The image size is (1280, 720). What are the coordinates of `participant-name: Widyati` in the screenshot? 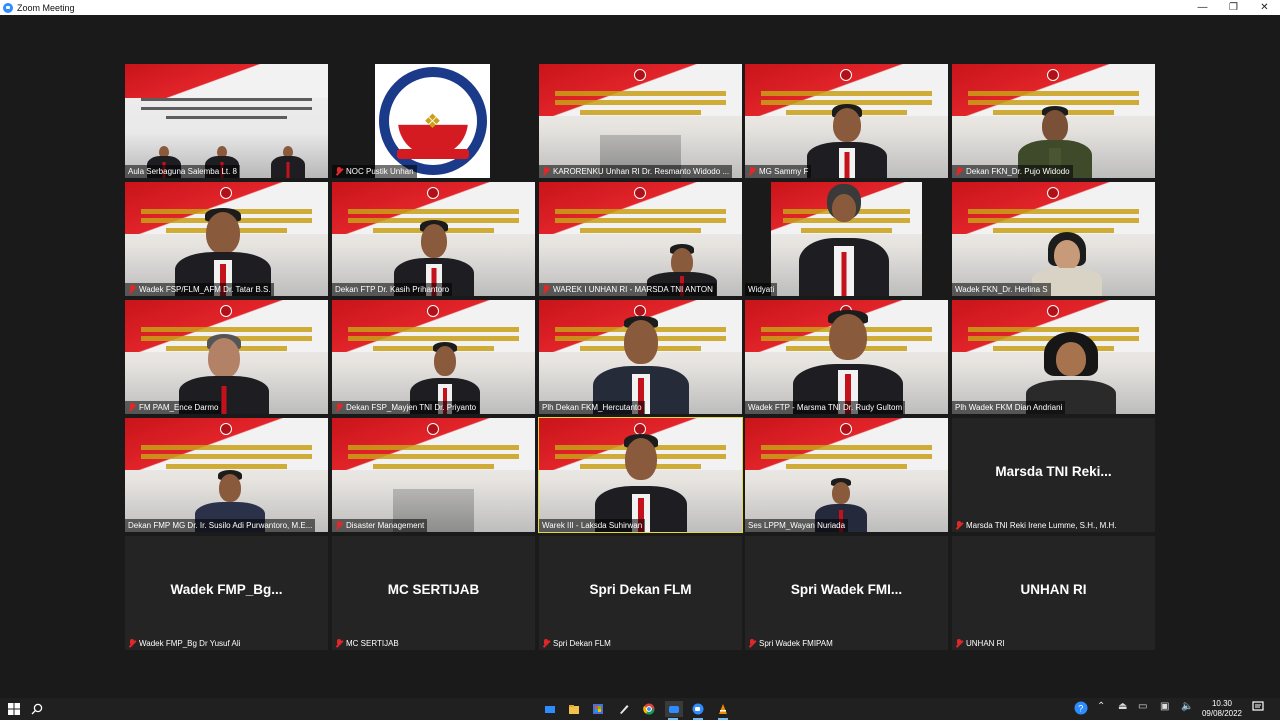 It's located at (761, 289).